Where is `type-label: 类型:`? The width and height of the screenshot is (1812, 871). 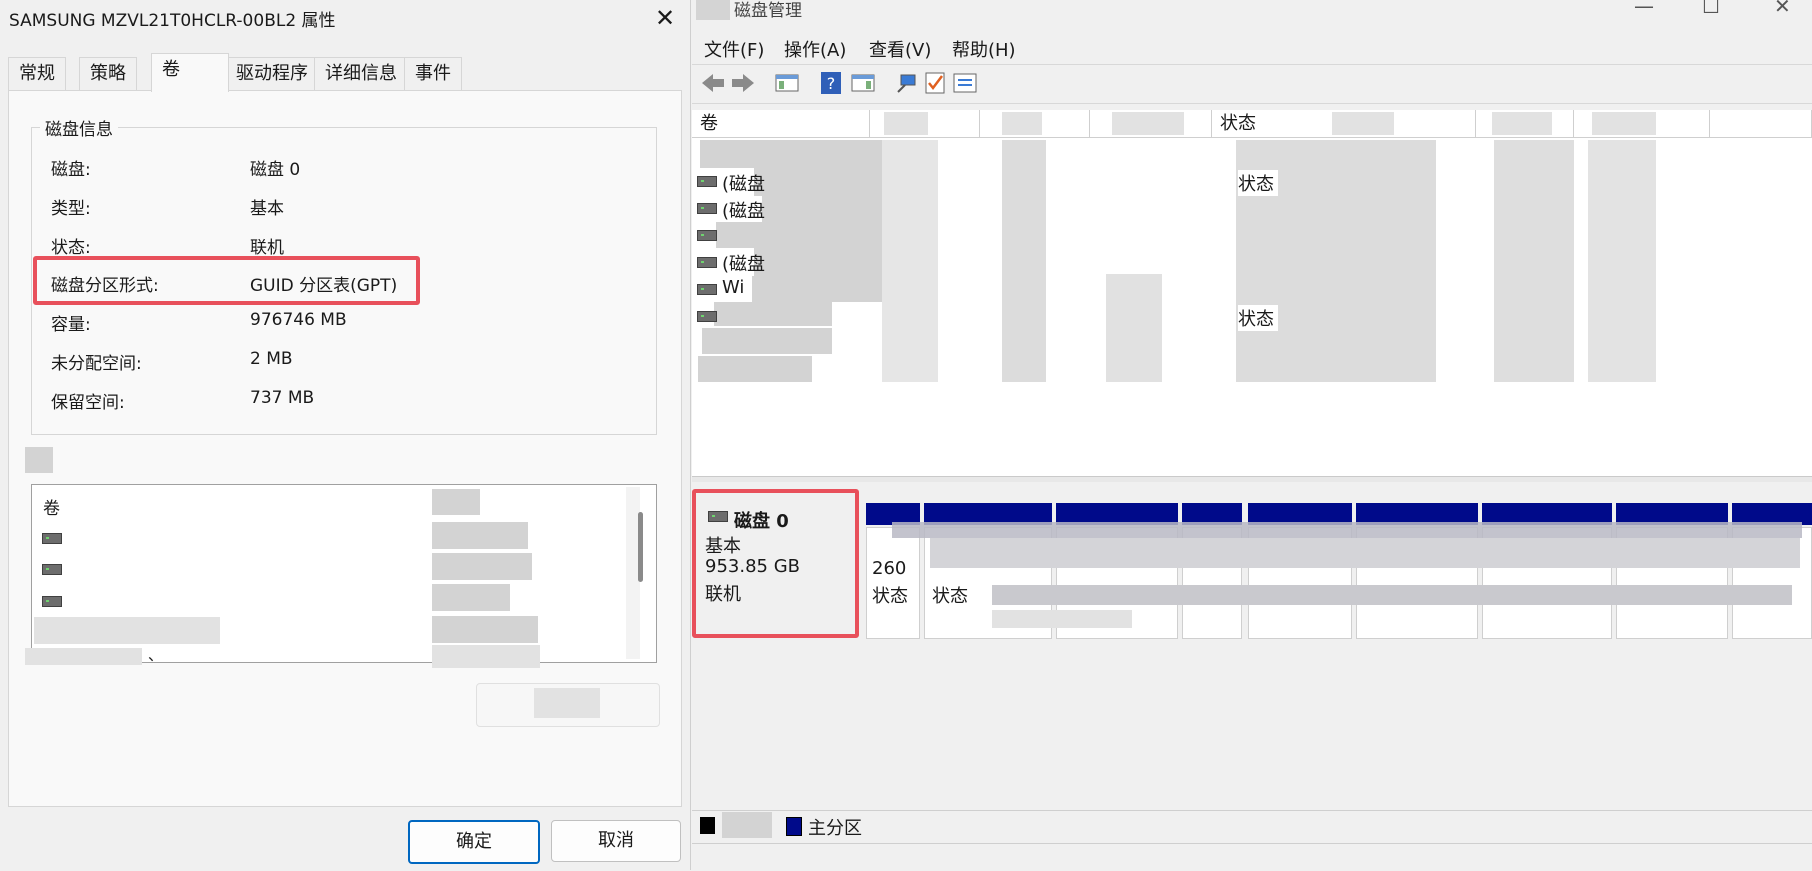
type-label: 类型: is located at coordinates (71, 209).